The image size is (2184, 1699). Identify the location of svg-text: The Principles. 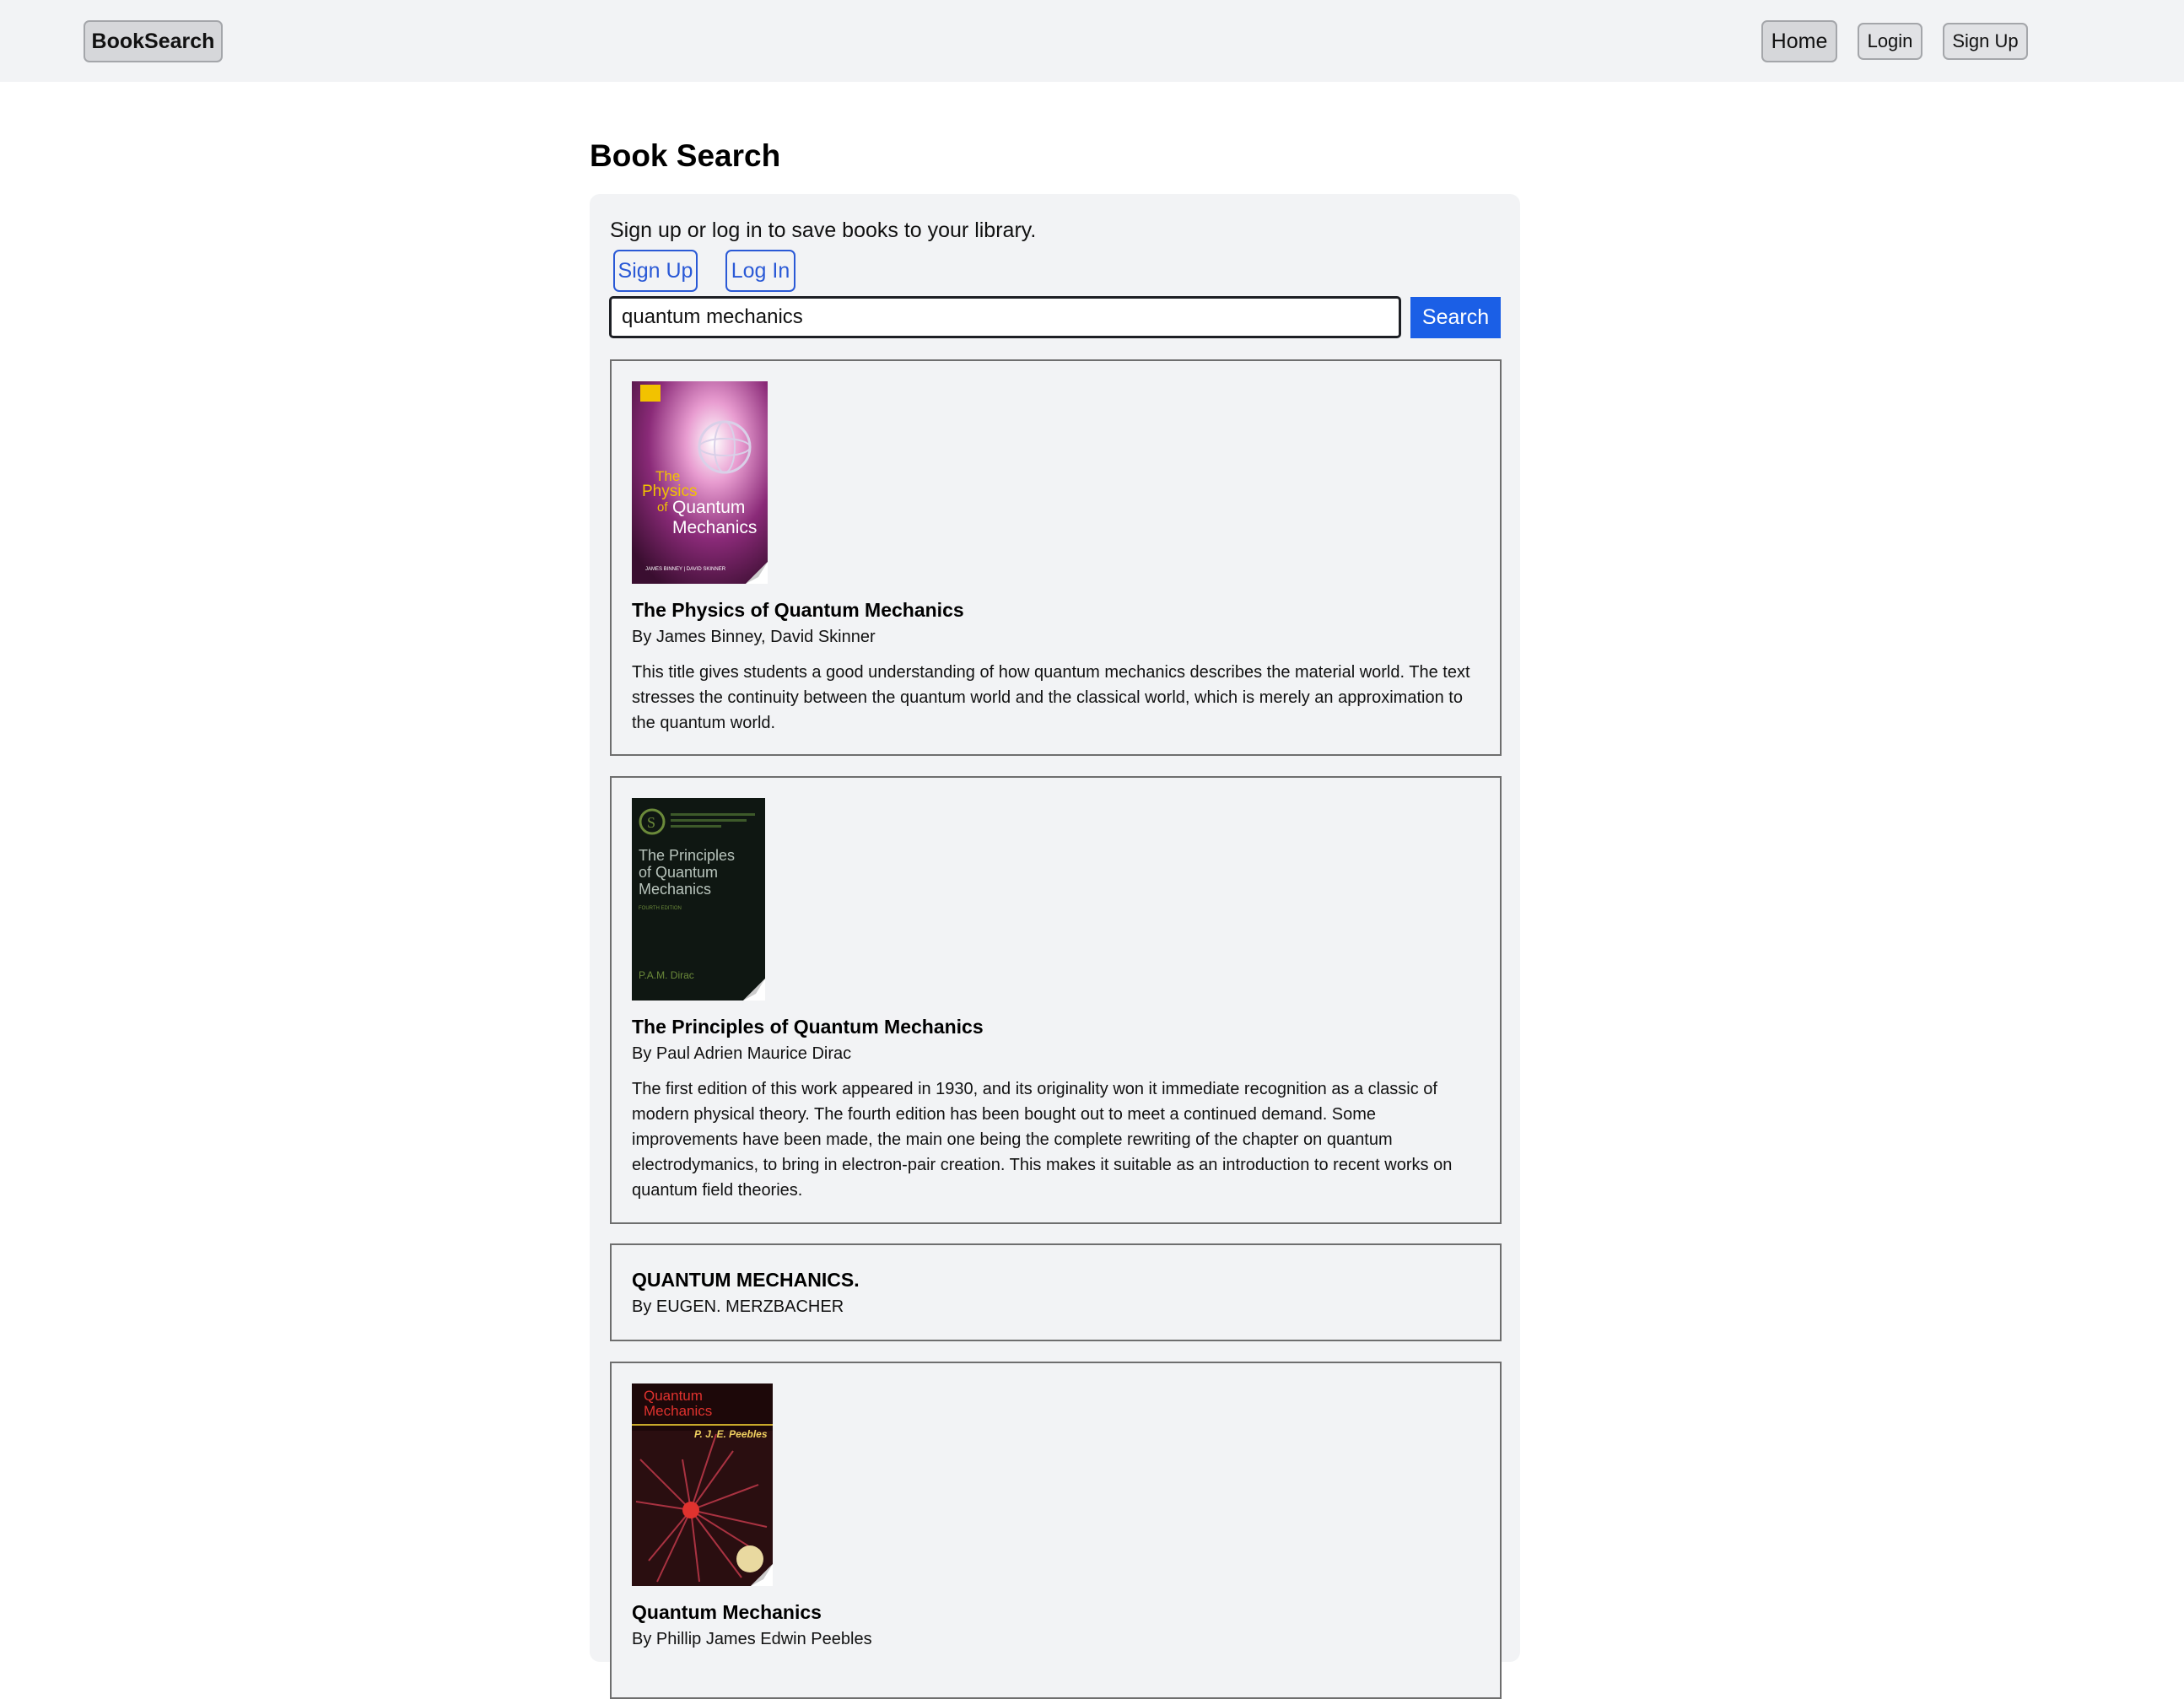
(687, 855).